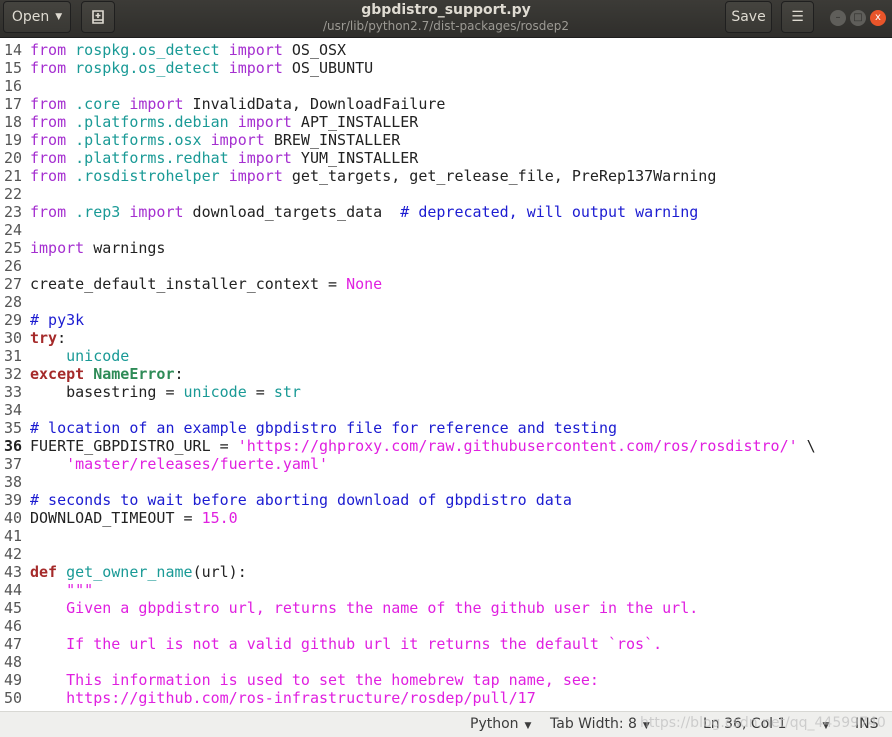 Image resolution: width=892 pixels, height=737 pixels. I want to click on code-token: :, so click(179, 374).